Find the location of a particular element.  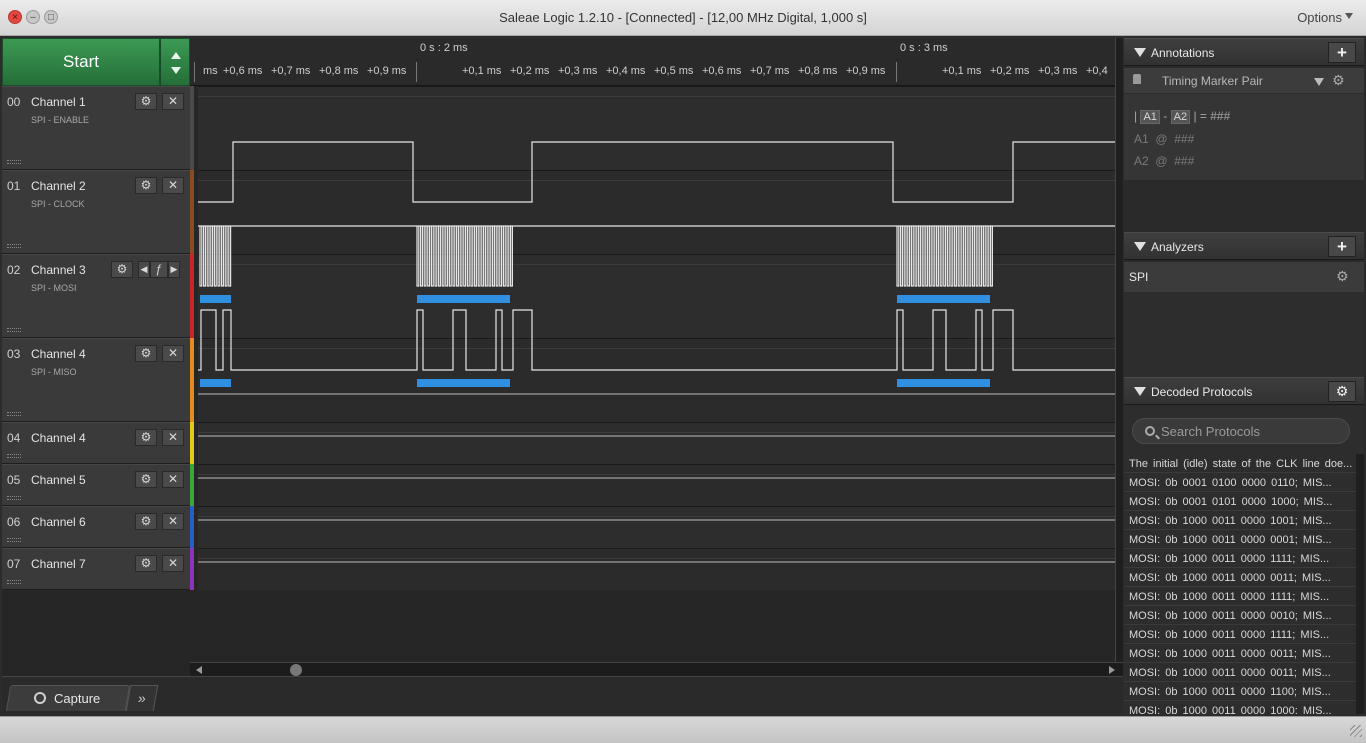

horizontal-scrollbar is located at coordinates (656, 669).